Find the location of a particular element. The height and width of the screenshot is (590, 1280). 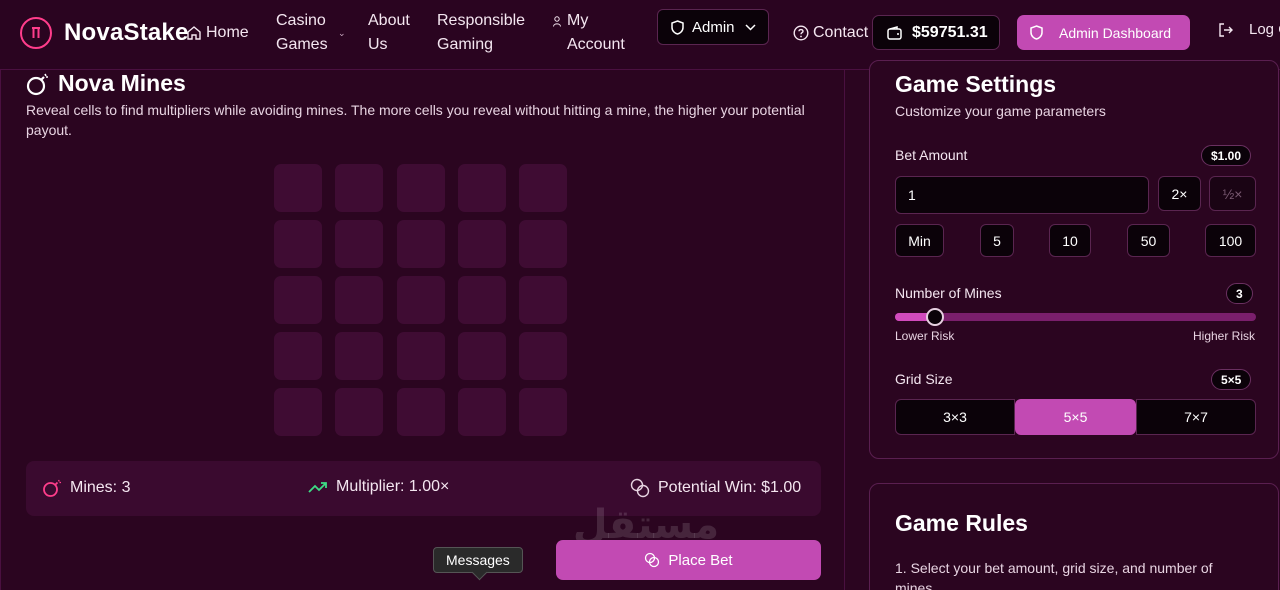

mines-slider is located at coordinates (1075, 317).